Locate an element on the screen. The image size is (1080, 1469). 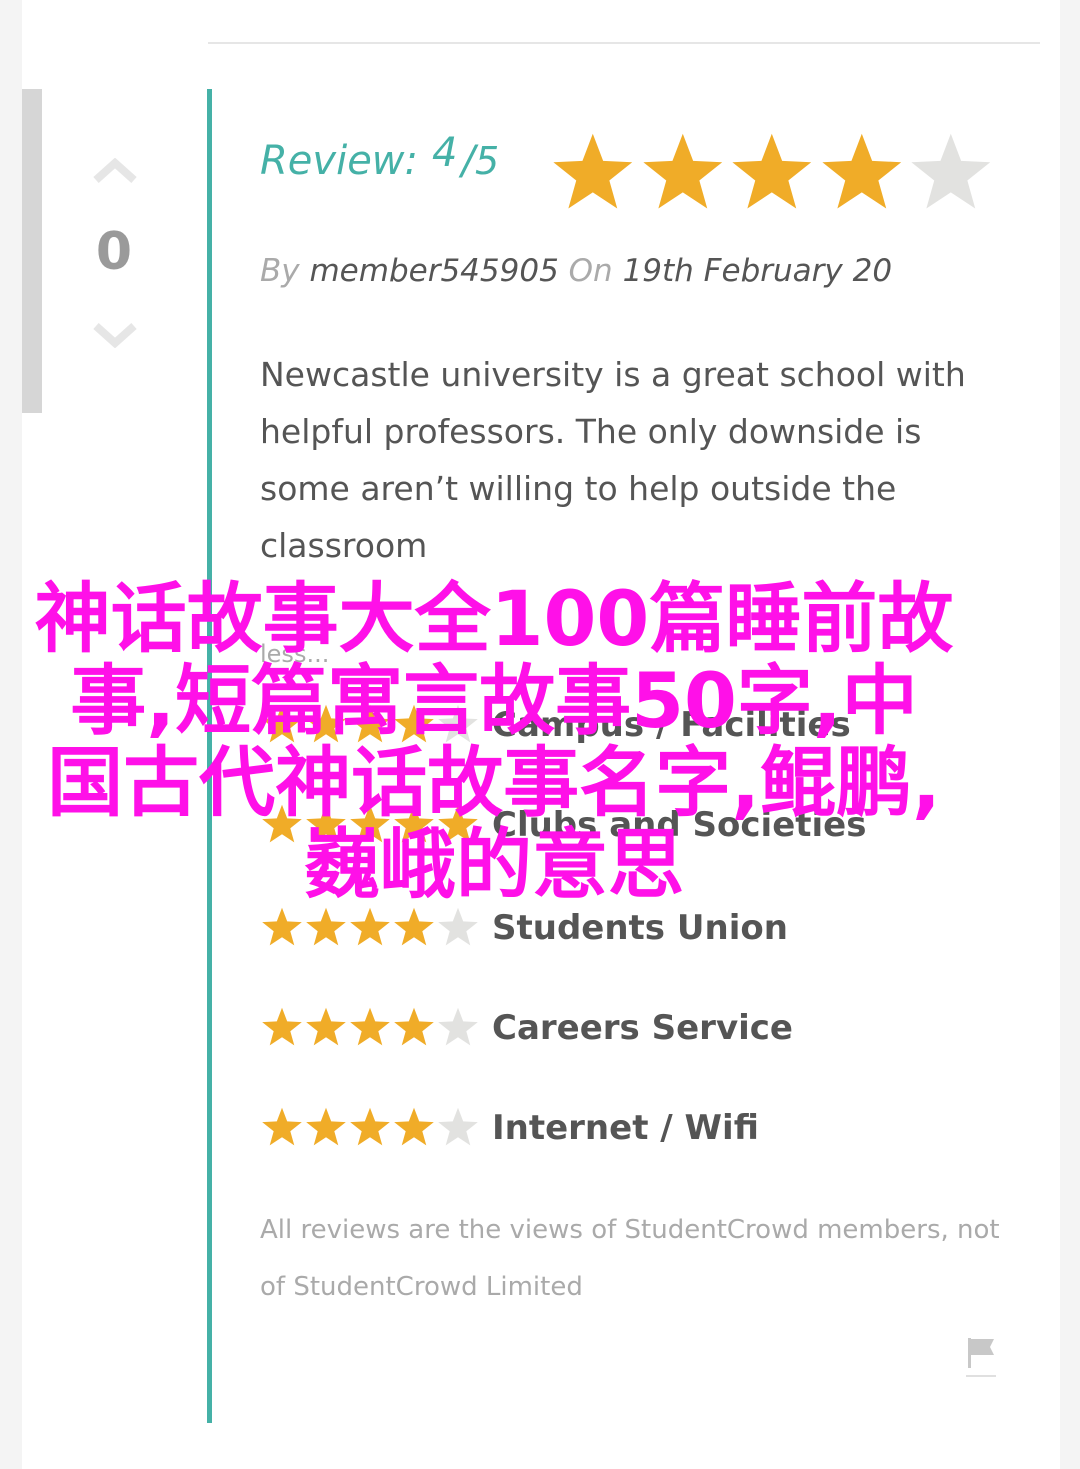
review-slash: / is located at coordinates (468, 161).